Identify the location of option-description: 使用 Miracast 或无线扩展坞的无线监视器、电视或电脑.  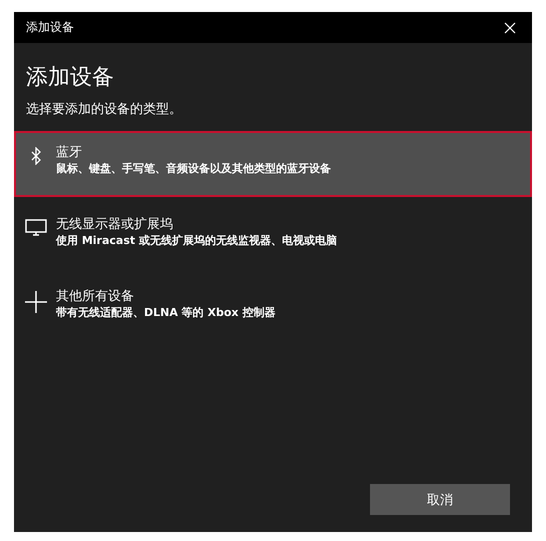
(196, 241).